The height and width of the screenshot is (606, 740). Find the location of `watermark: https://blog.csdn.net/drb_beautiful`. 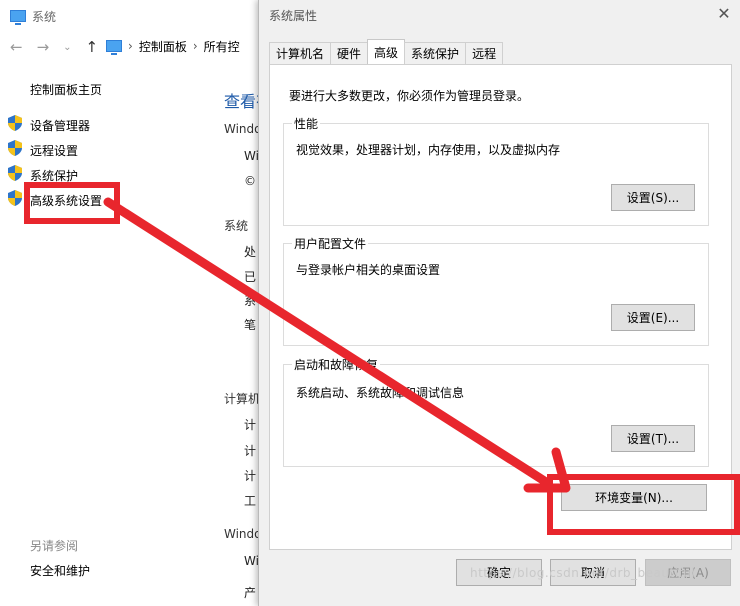

watermark: https://blog.csdn.net/drb_beautiful is located at coordinates (583, 573).